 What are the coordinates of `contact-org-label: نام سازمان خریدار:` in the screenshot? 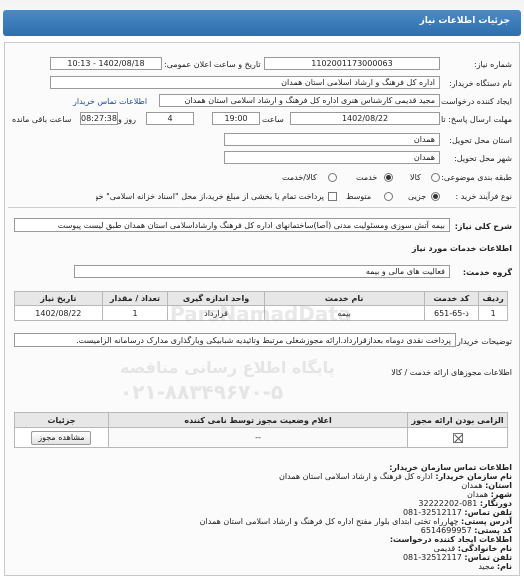 It's located at (473, 476).